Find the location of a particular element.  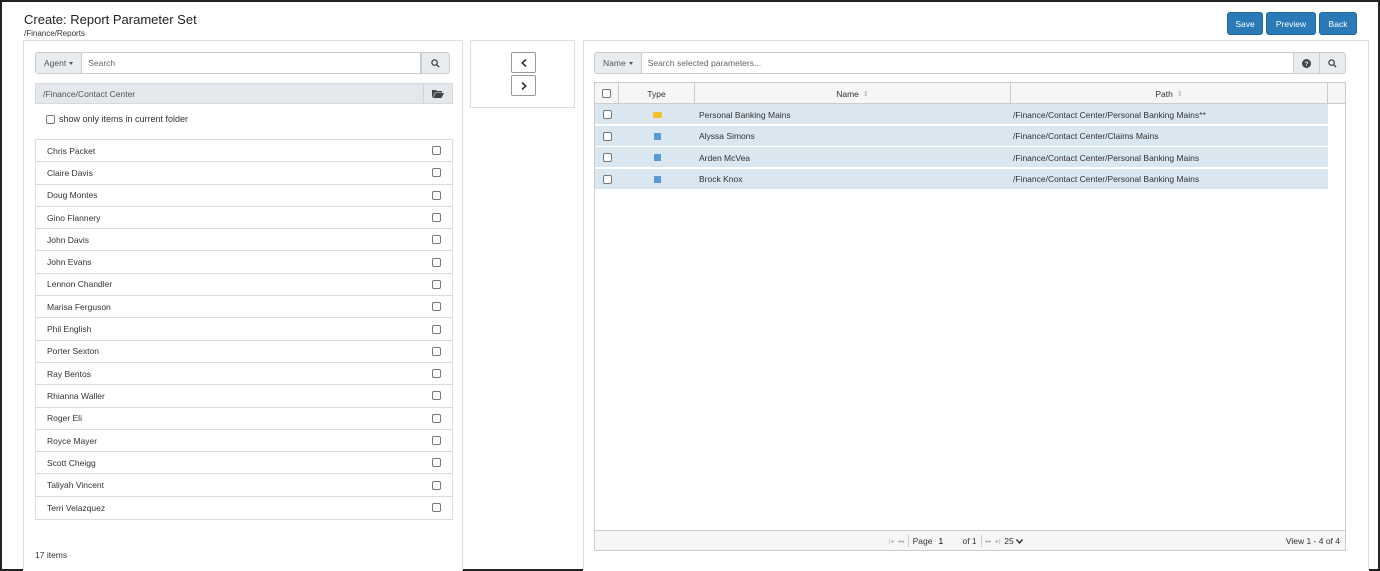

view-range-label: View 1 - 4 of 4 is located at coordinates (1312, 541).